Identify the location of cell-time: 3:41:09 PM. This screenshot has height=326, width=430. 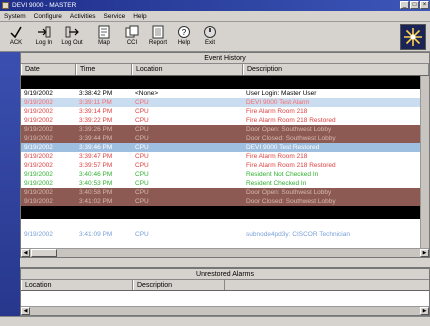
(96, 234).